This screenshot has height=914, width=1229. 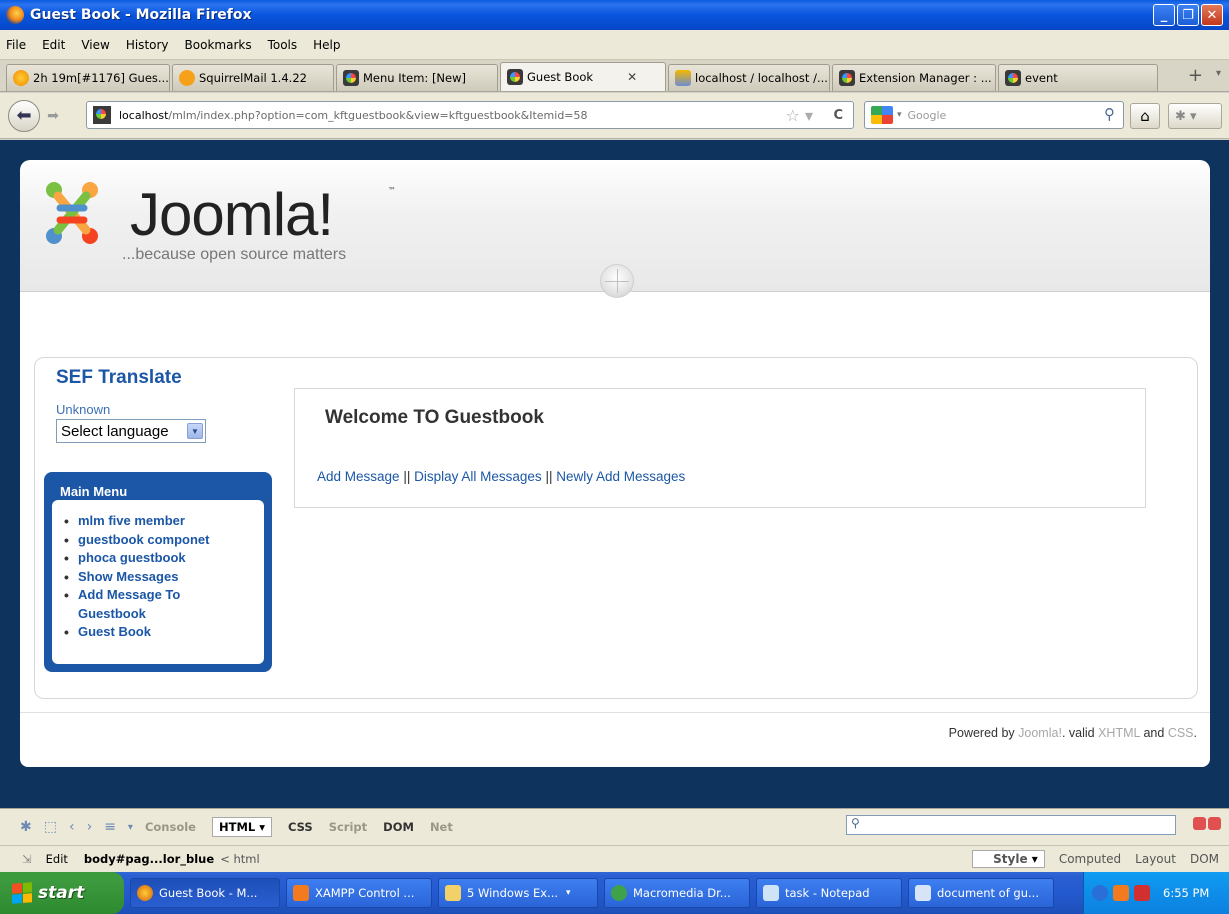 I want to click on menu-item-phoca-guestbook: phoca guestbook, so click(x=163, y=558).